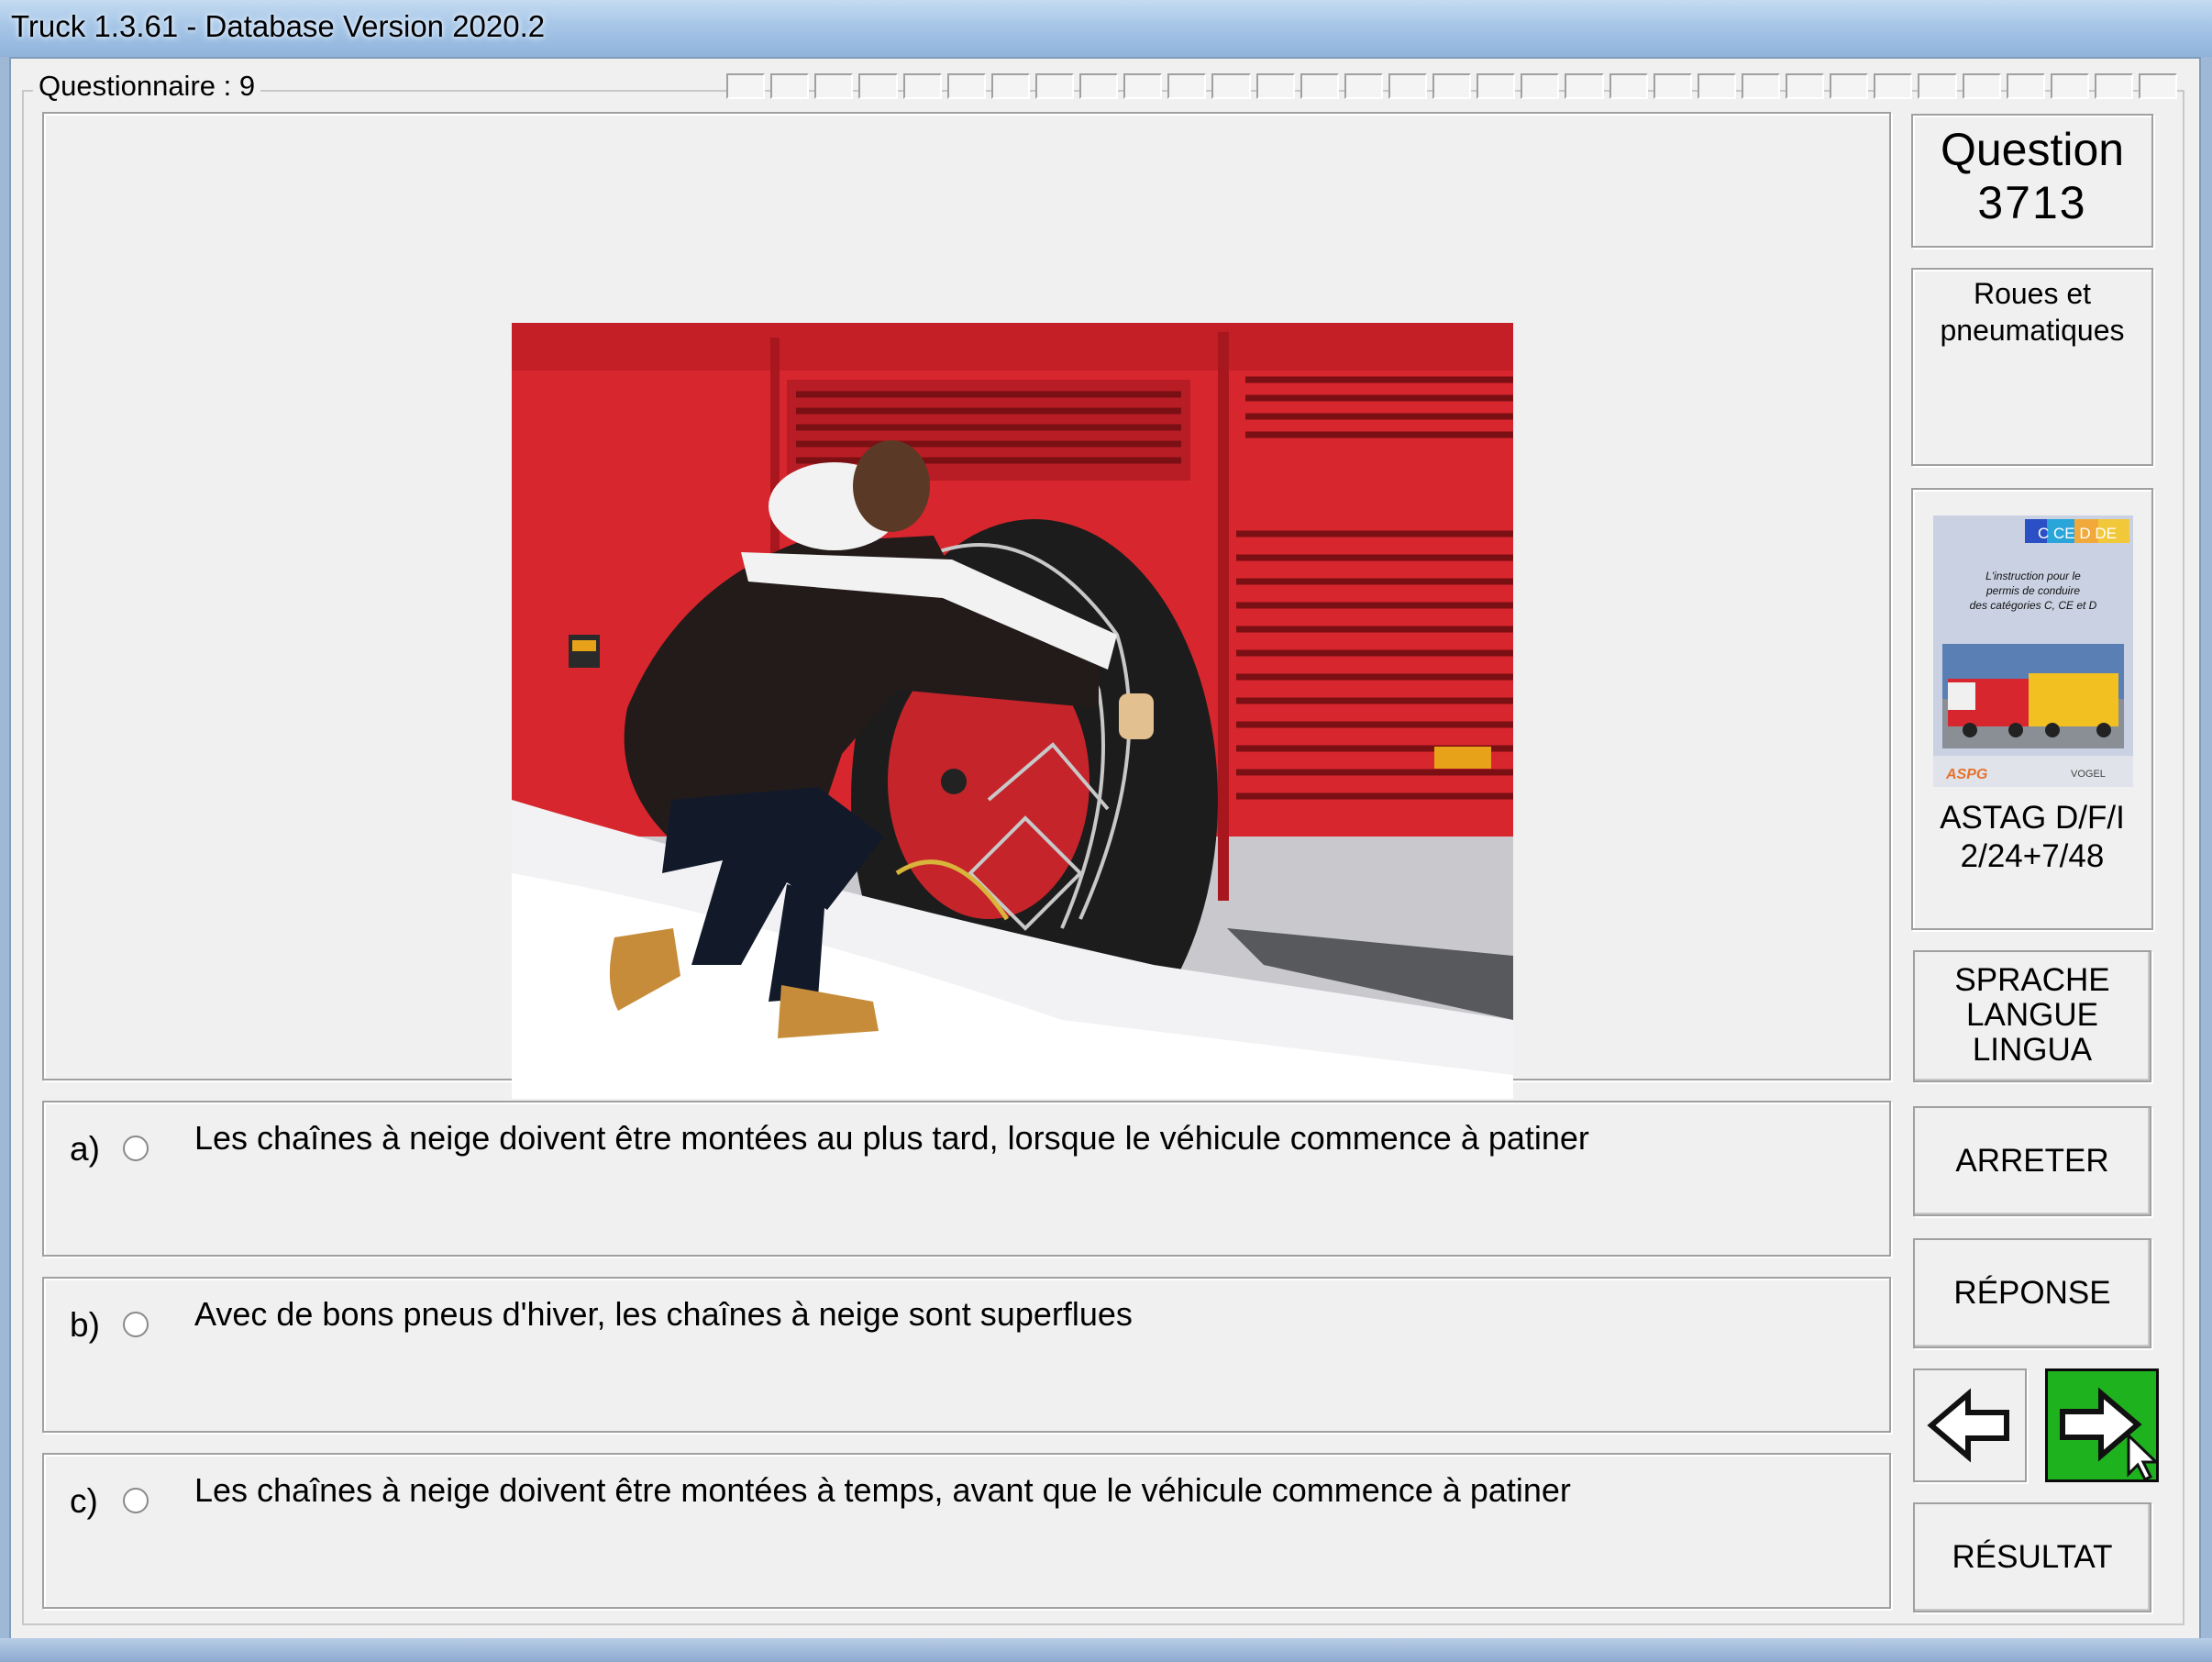 This screenshot has height=1662, width=2212. I want to click on answer-button: RÉPONSE, so click(2032, 1293).